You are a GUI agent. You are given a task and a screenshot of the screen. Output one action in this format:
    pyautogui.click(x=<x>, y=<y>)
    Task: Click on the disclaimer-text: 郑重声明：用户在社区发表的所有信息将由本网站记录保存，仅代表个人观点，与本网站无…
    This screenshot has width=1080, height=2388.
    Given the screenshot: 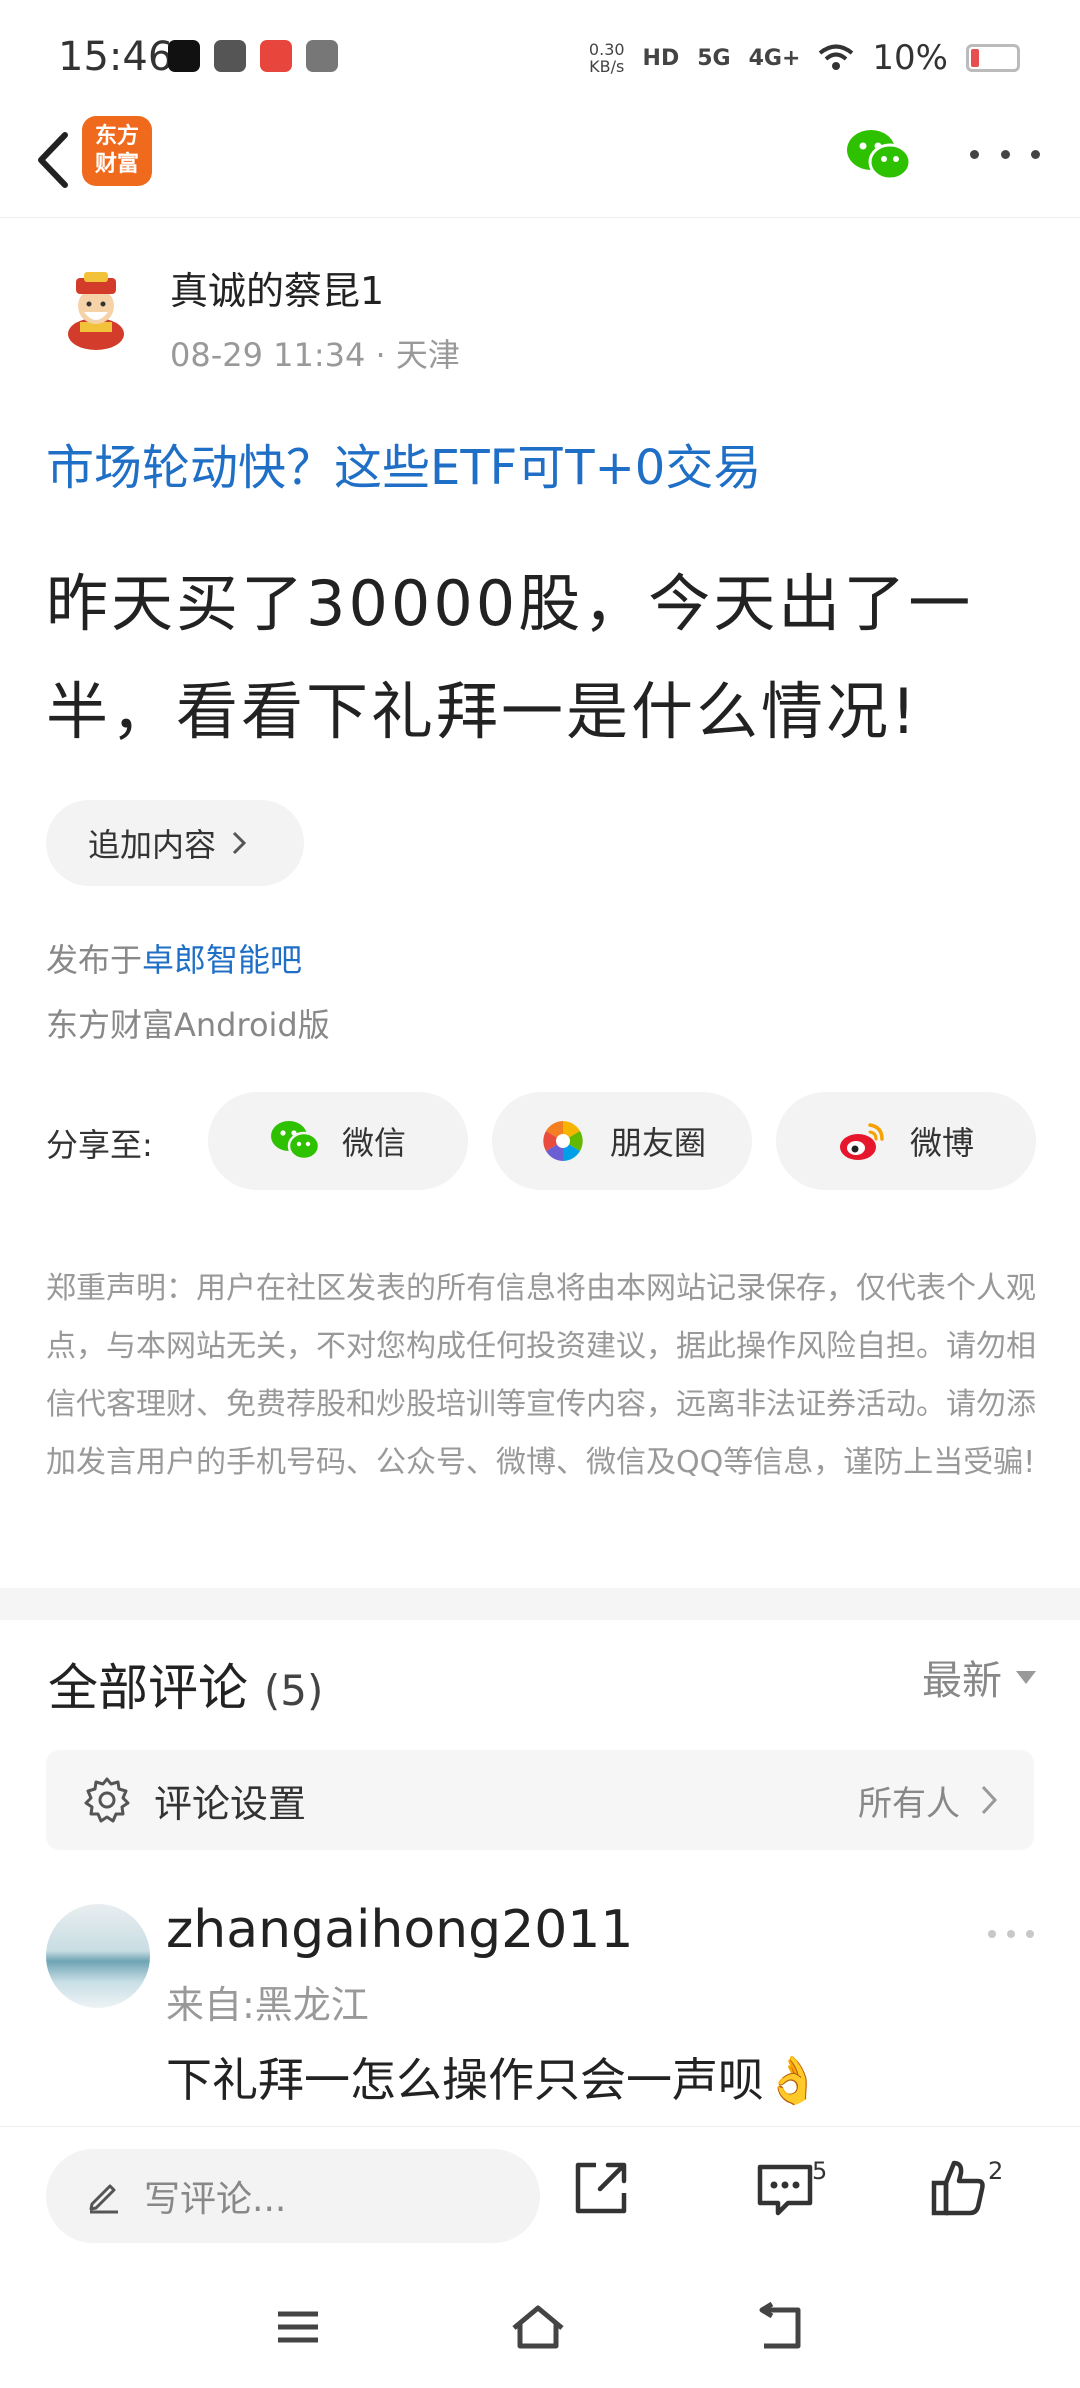 What is the action you would take?
    pyautogui.click(x=541, y=1375)
    